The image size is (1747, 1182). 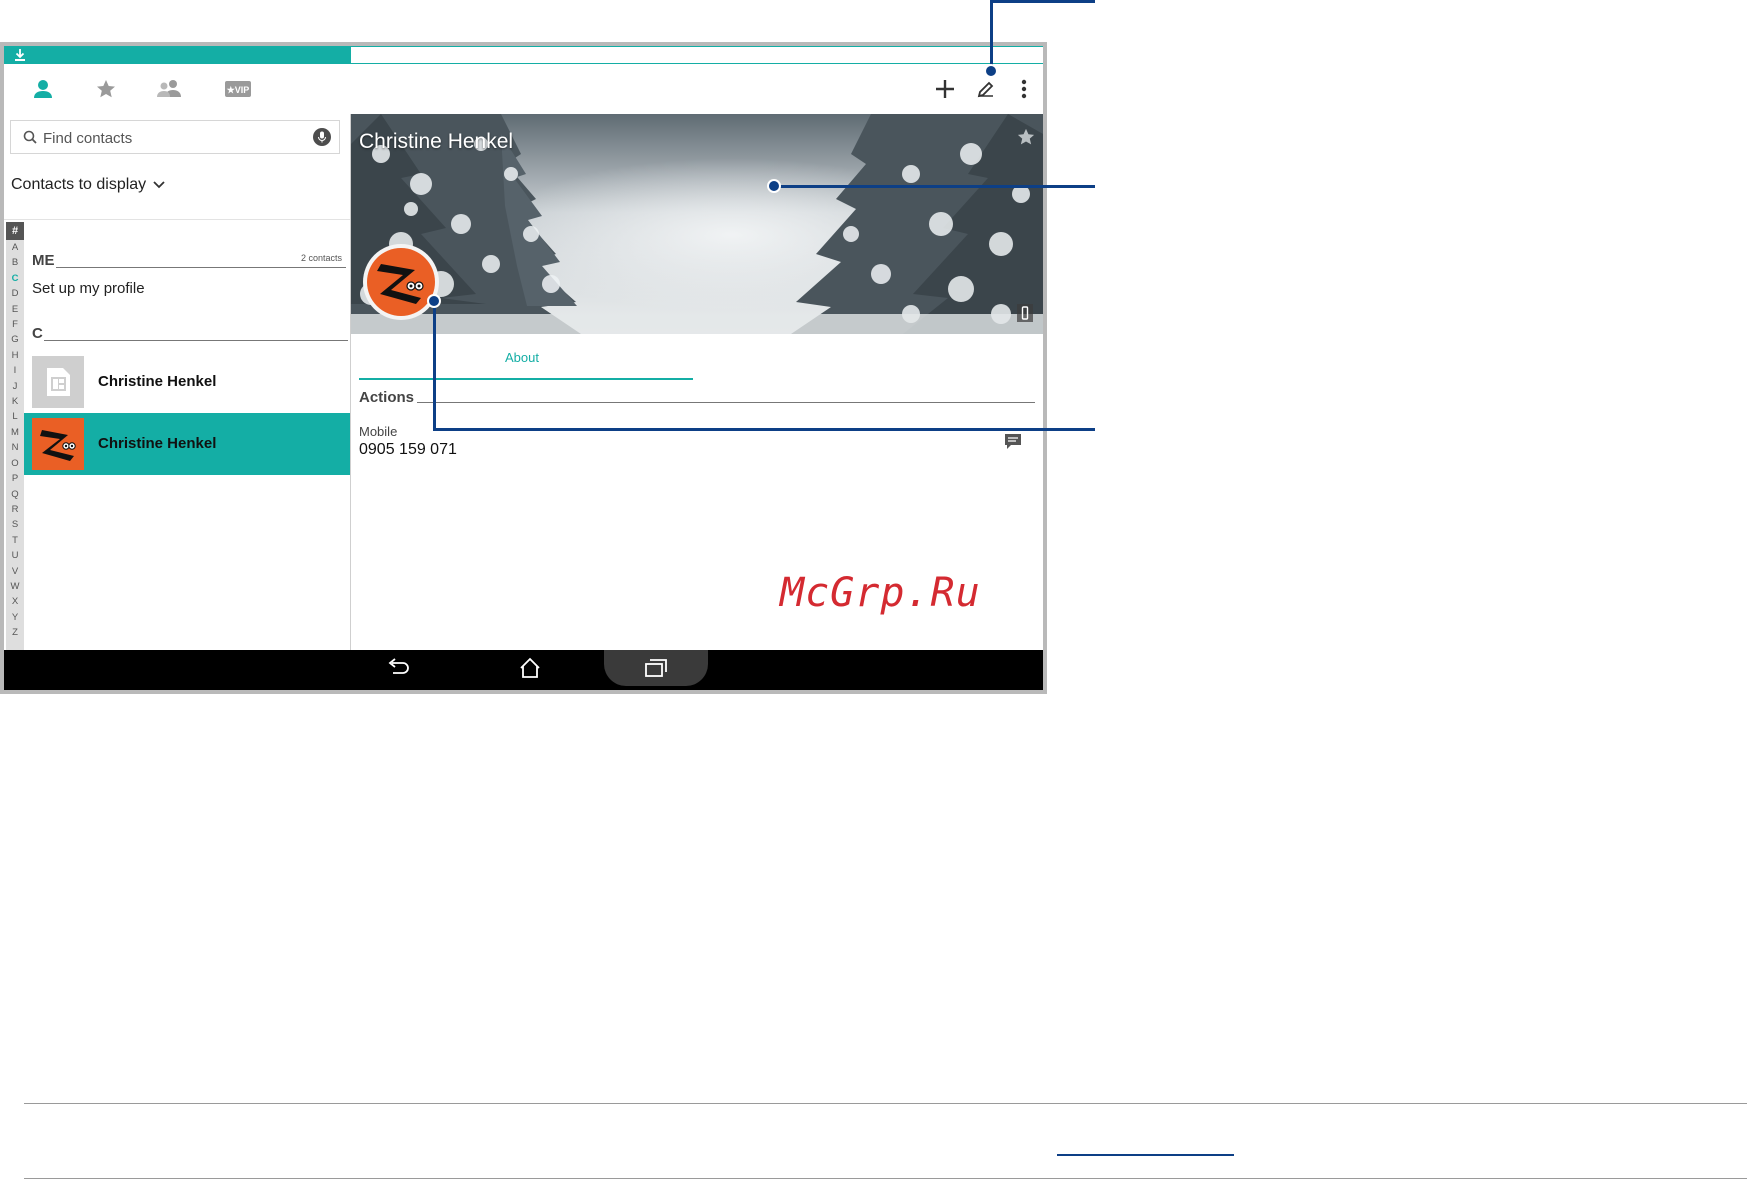 I want to click on callout-line-cover, so click(x=935, y=186).